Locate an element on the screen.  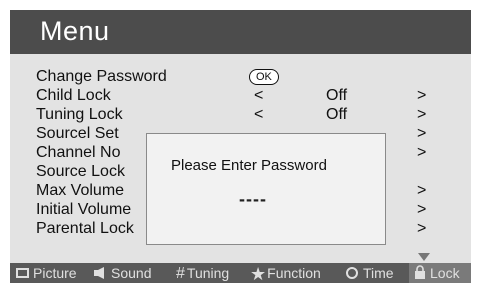
row-label: Tuning Lock is located at coordinates (79, 114).